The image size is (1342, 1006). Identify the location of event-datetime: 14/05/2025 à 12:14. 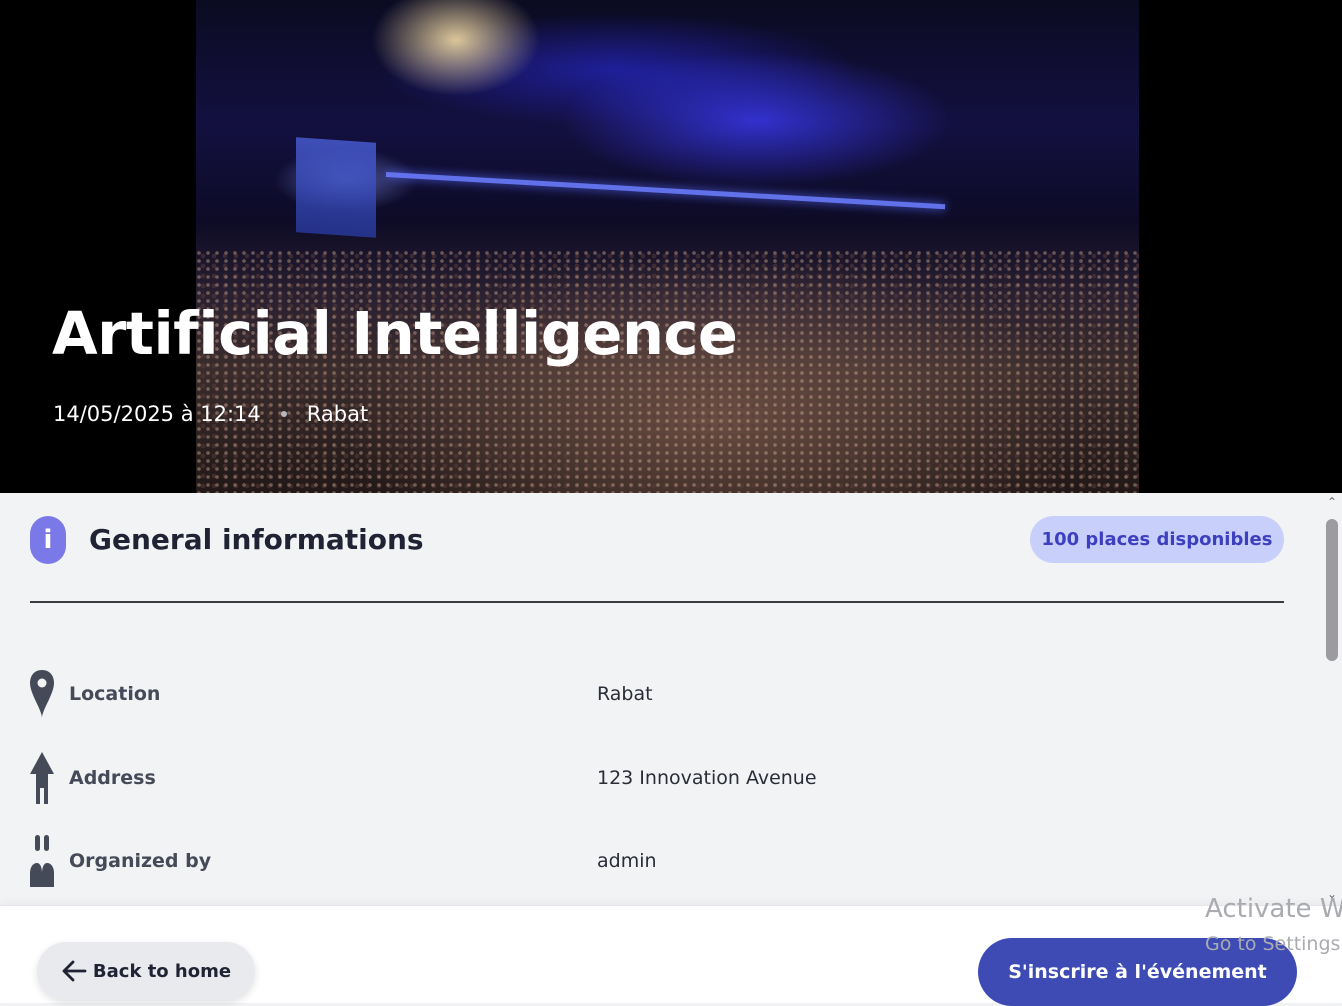
(157, 414).